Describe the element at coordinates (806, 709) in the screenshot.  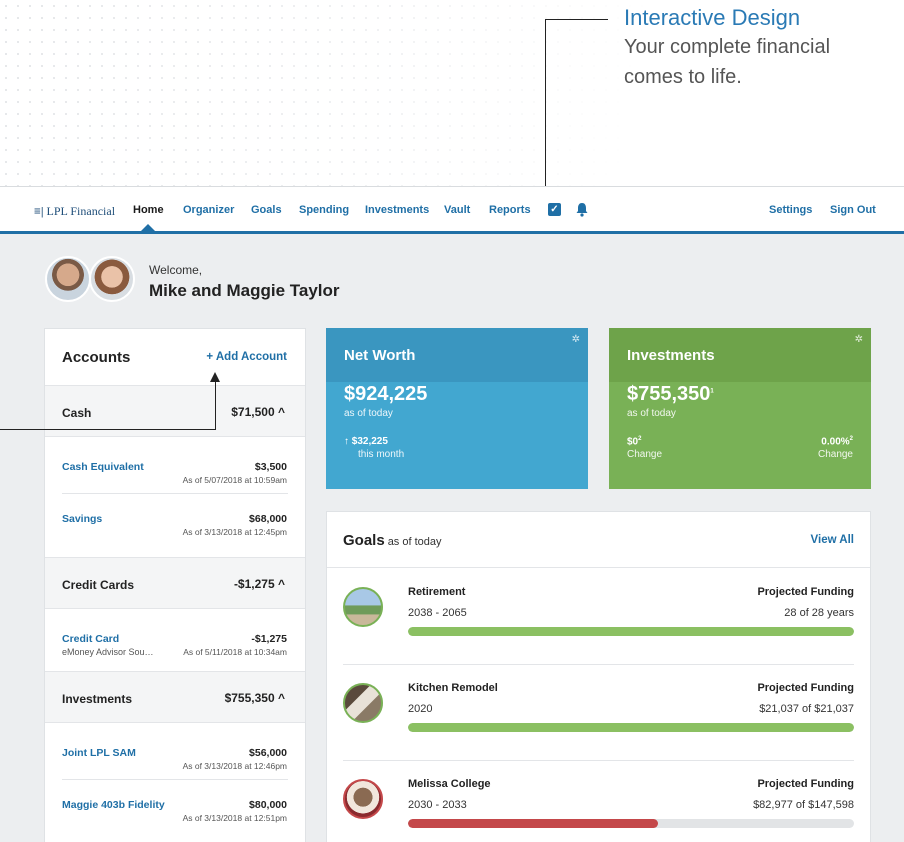
I see `goal-fund-value: $21,037 of $21,037` at that location.